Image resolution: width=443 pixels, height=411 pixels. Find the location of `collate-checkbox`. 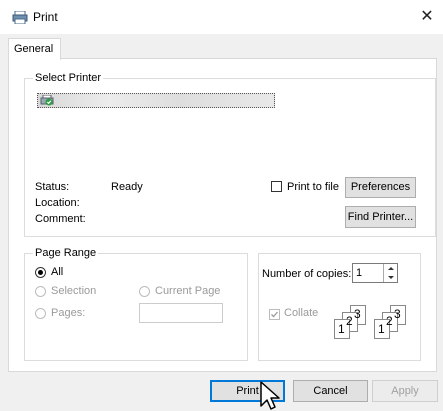

collate-checkbox is located at coordinates (274, 314).